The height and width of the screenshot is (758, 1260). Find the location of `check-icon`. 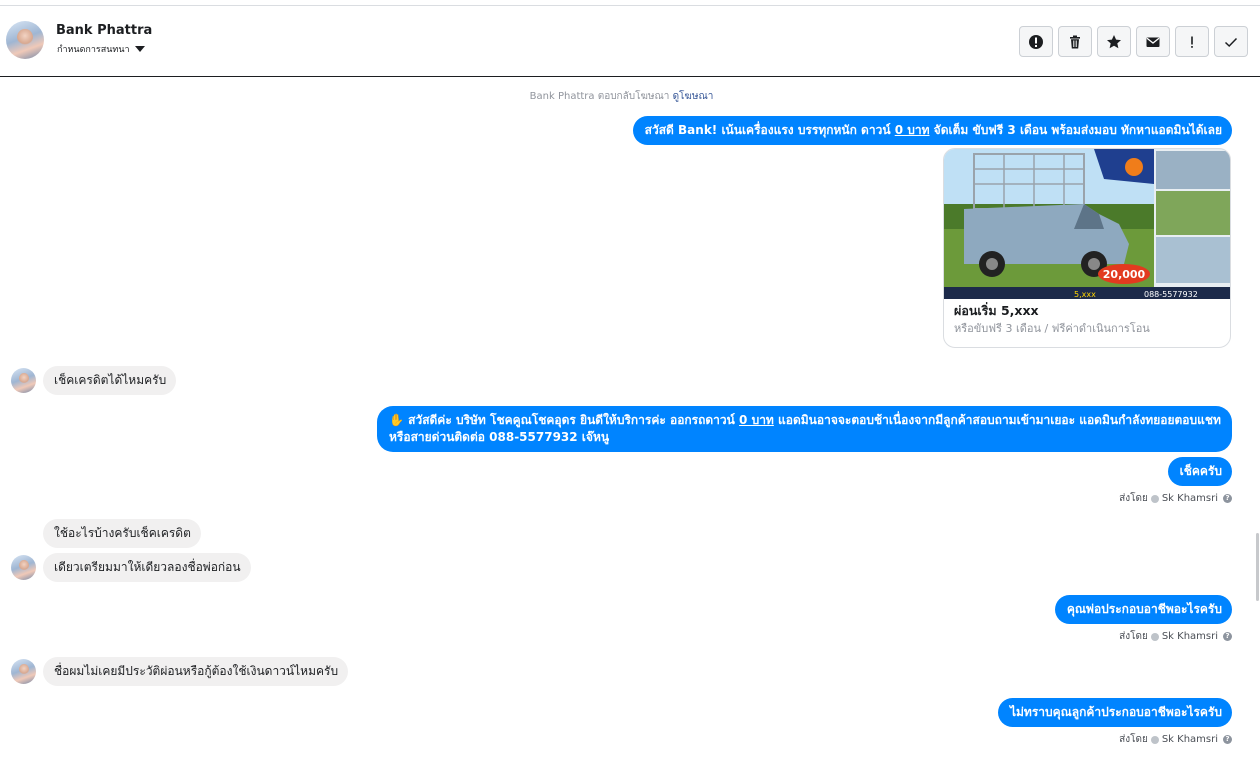

check-icon is located at coordinates (1231, 42).